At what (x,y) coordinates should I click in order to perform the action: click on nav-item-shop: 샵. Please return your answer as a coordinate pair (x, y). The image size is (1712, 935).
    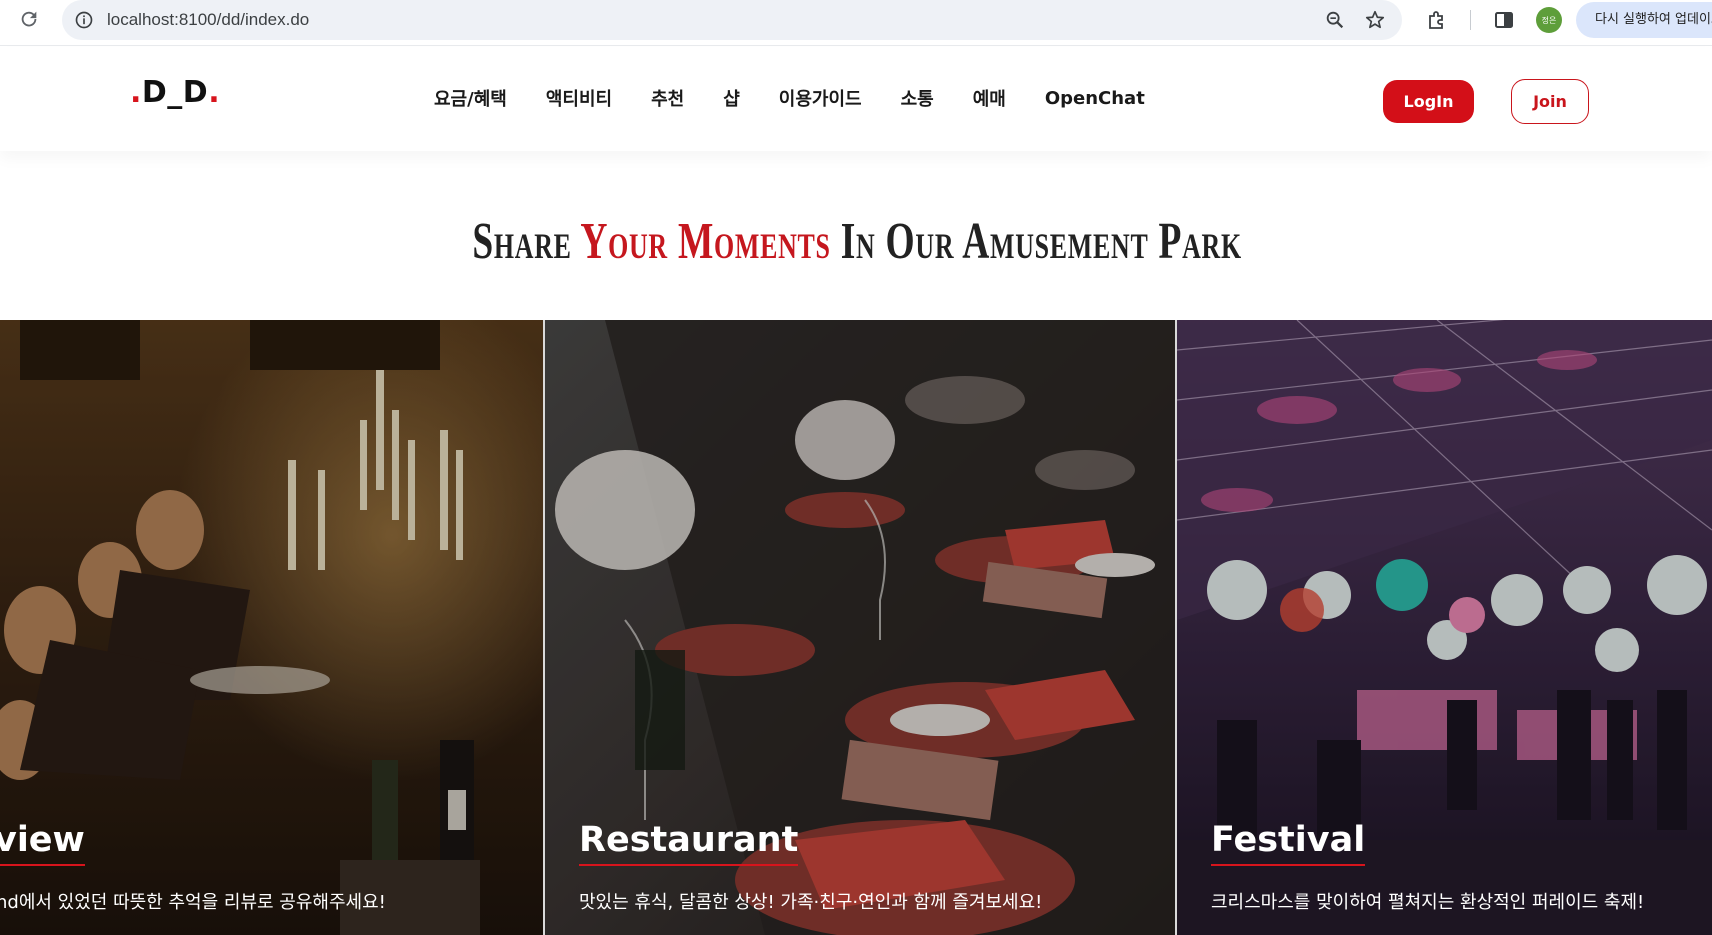
    Looking at the image, I should click on (731, 98).